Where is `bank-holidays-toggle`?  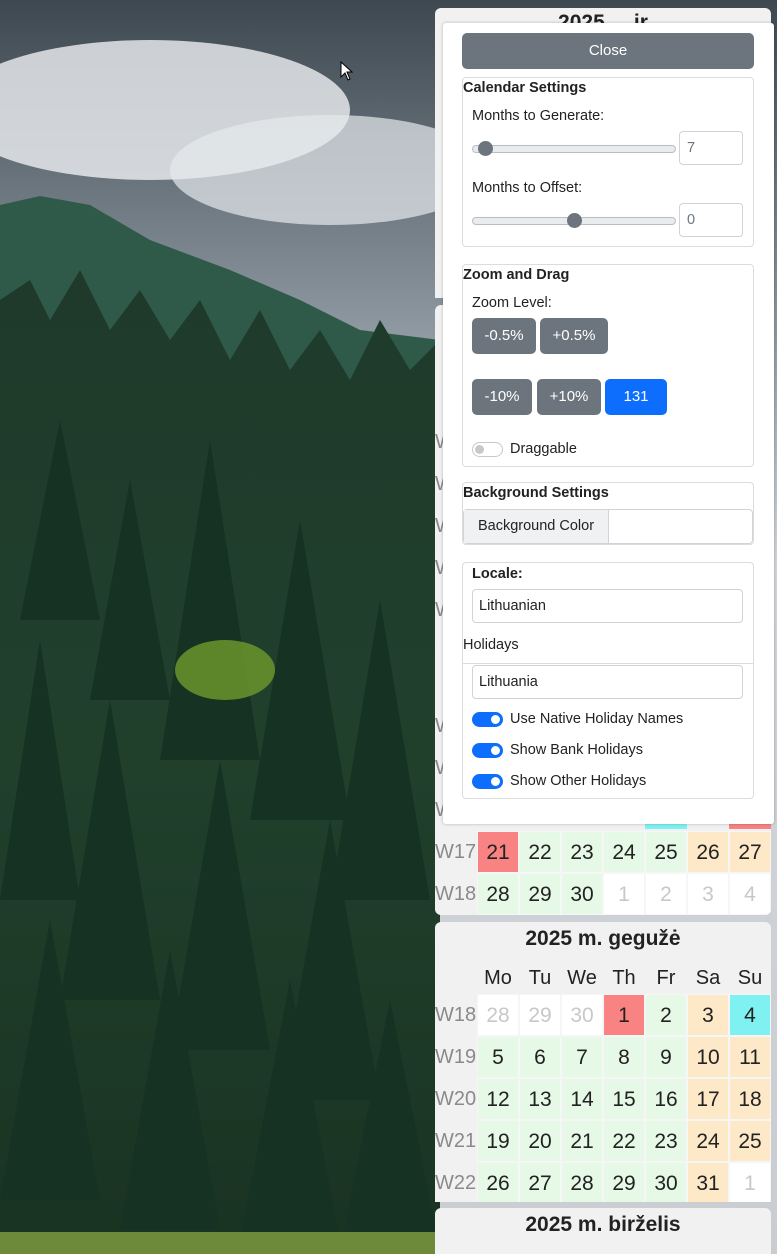 bank-holidays-toggle is located at coordinates (487, 750).